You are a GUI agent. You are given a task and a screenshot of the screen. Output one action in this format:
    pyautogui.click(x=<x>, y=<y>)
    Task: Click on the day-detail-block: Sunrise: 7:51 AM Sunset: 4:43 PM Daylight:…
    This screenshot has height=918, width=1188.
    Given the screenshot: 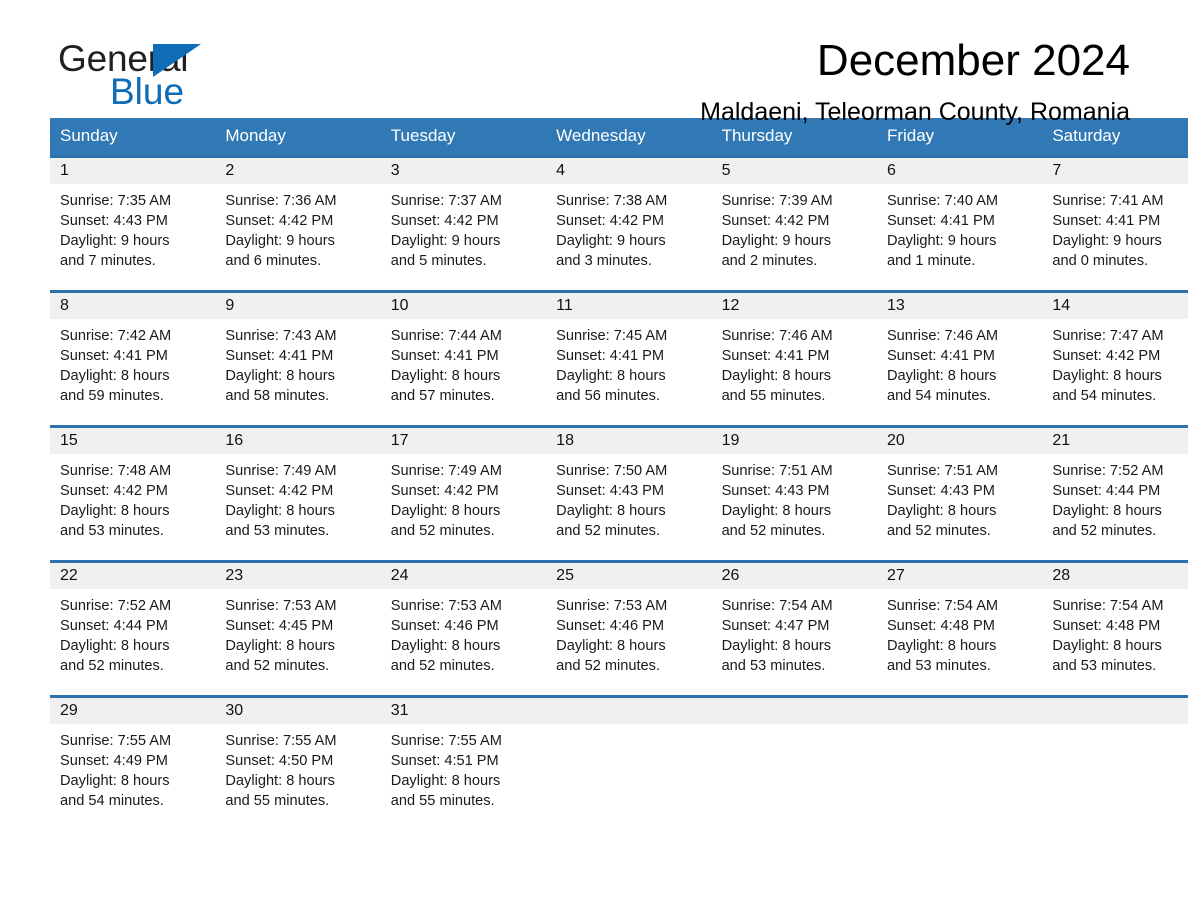 What is the action you would take?
    pyautogui.click(x=959, y=497)
    